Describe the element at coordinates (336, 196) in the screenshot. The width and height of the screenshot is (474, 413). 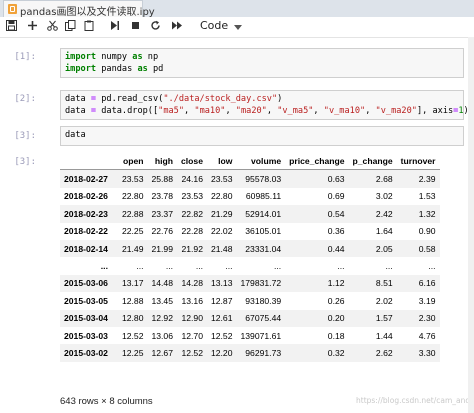
I see `table-cell: 0.69` at that location.